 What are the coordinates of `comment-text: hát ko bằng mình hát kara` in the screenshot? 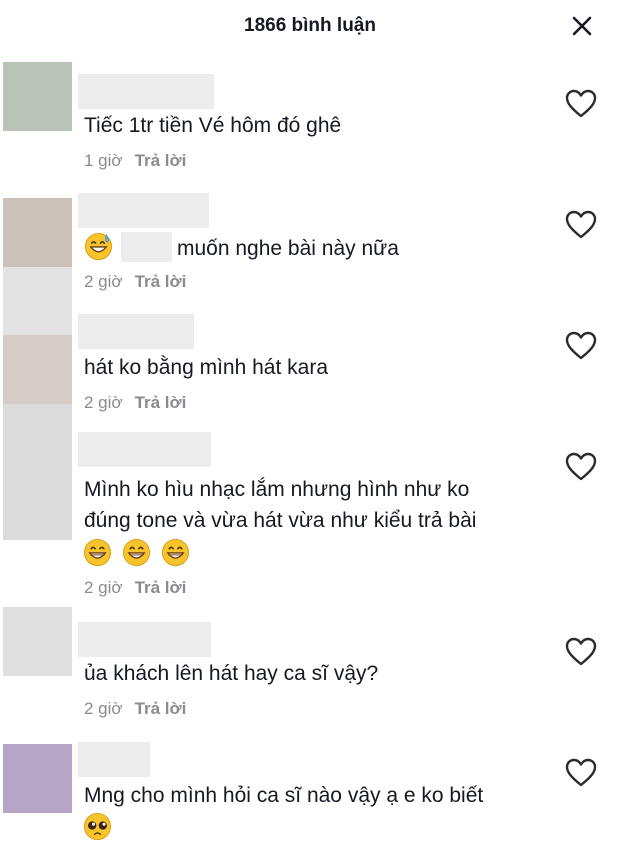 It's located at (206, 367).